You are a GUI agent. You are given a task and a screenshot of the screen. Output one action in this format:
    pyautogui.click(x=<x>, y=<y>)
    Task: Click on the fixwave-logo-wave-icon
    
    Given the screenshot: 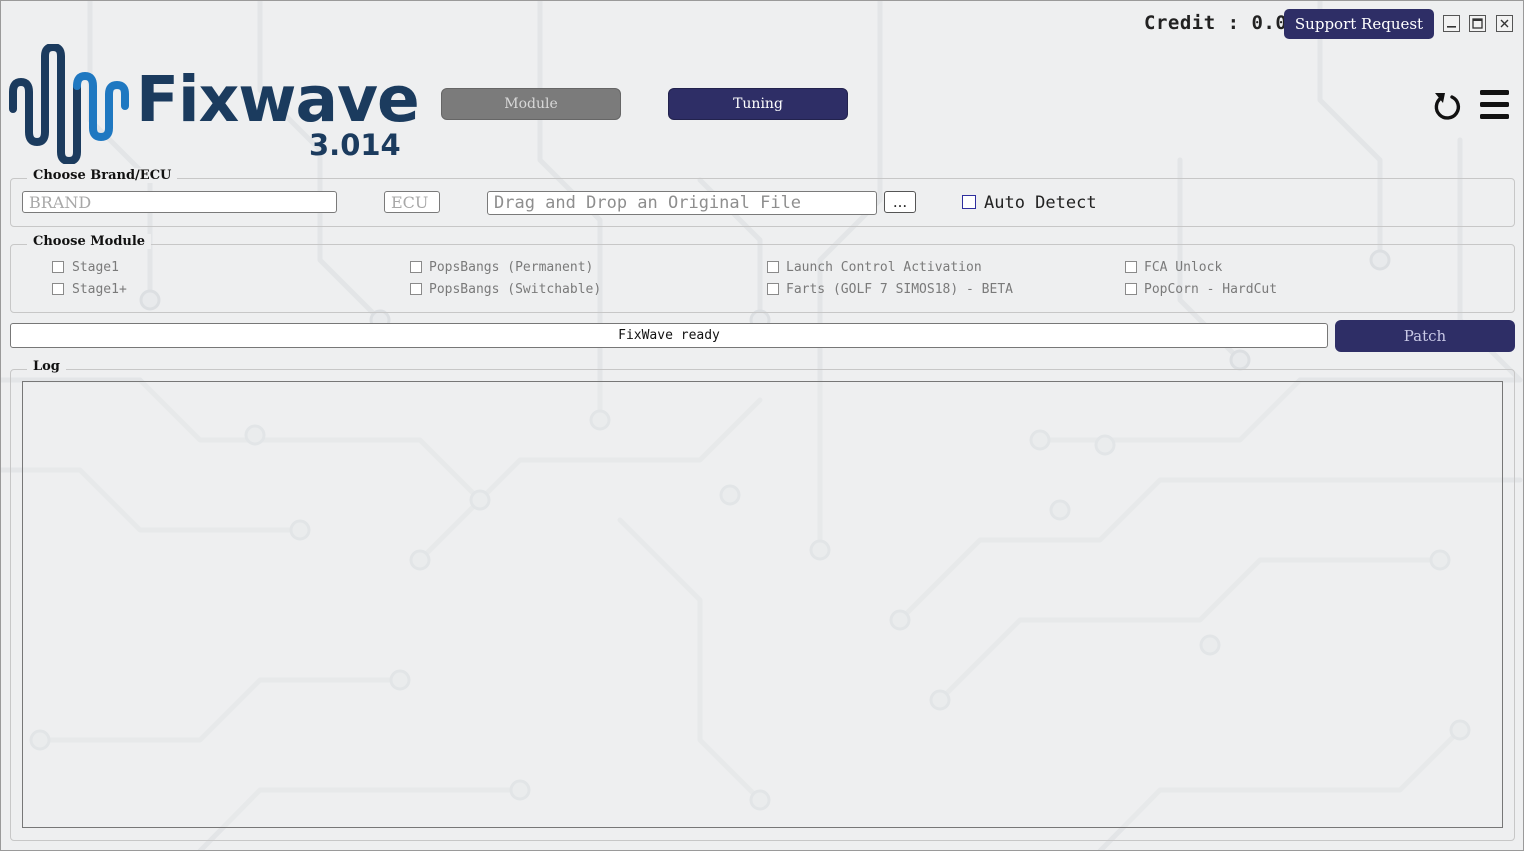 What is the action you would take?
    pyautogui.click(x=69, y=104)
    